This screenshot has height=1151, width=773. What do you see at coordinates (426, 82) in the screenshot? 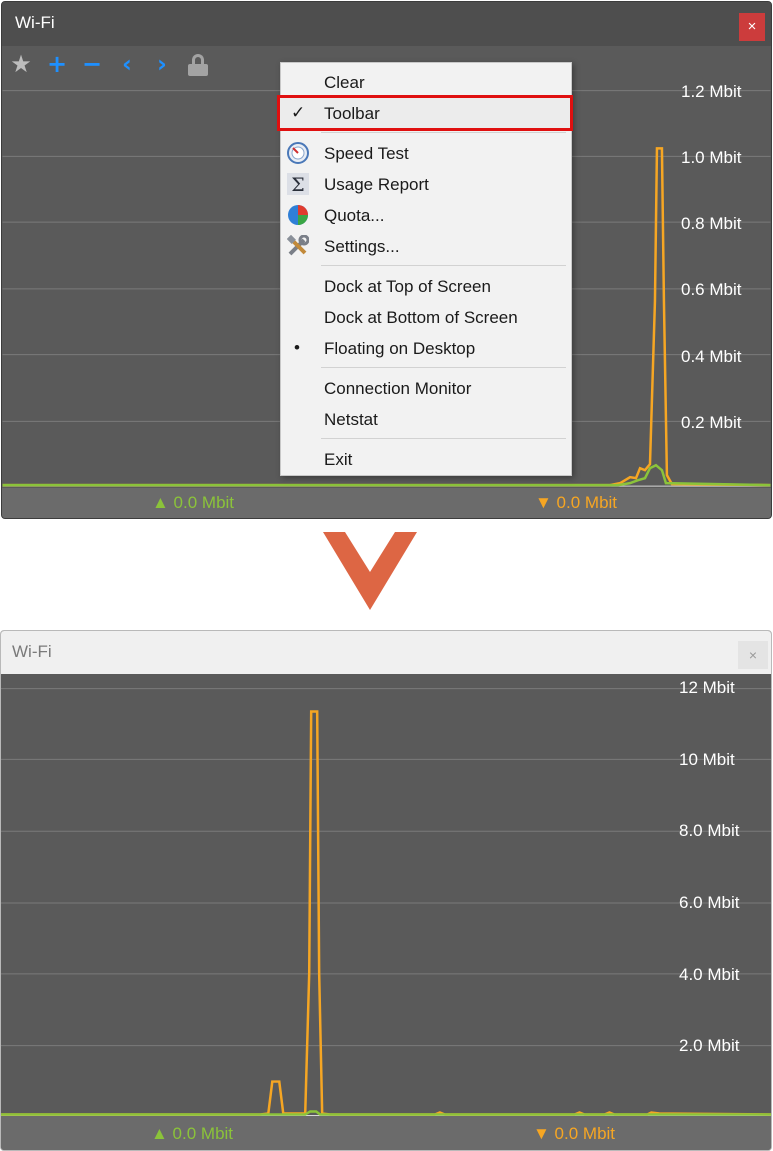
I see `menu-item-clear: Clear` at bounding box center [426, 82].